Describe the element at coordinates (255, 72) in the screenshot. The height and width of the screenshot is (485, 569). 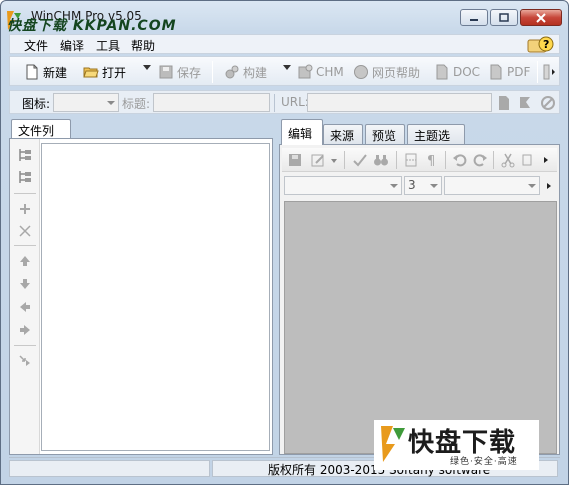
I see `build-label: 构建` at that location.